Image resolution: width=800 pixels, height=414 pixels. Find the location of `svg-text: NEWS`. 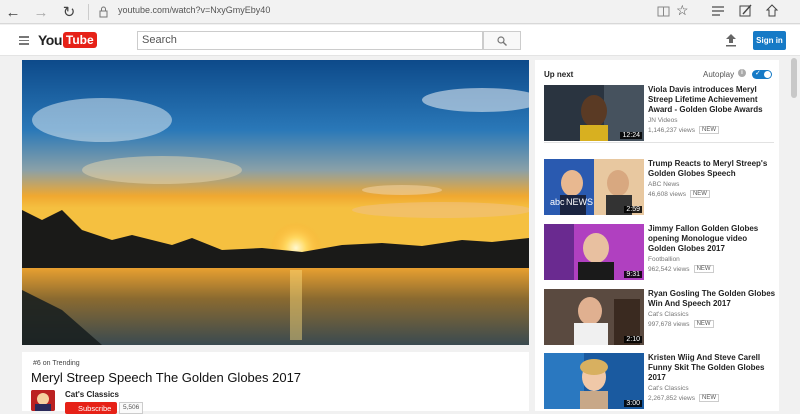

svg-text: NEWS is located at coordinates (579, 202).